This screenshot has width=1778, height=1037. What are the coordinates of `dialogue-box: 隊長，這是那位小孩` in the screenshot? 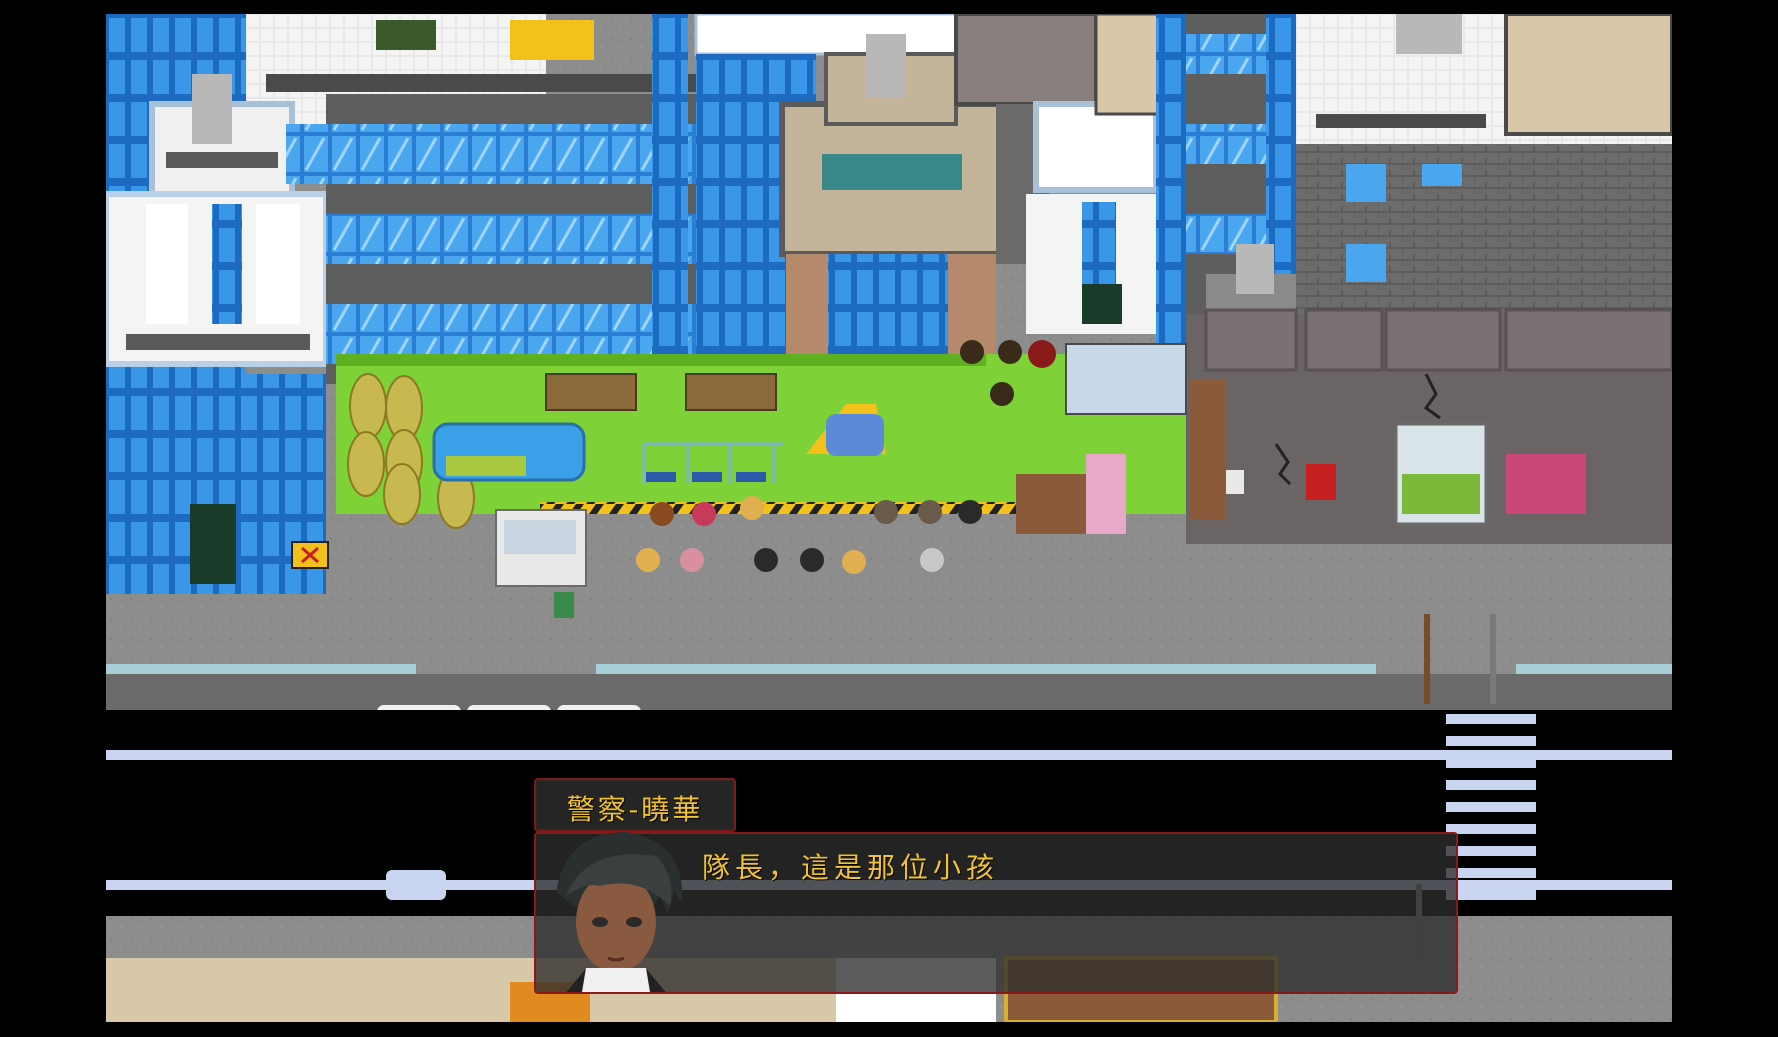 It's located at (996, 913).